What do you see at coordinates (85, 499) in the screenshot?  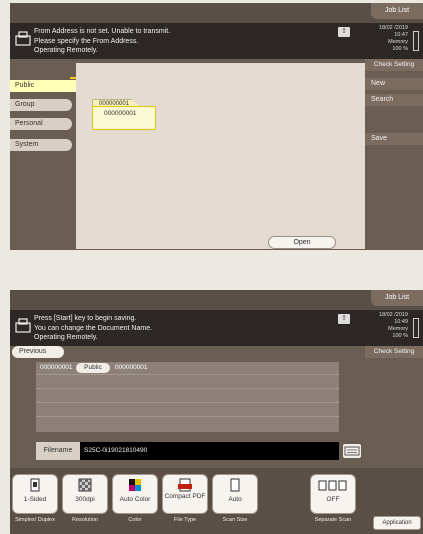 I see `resolution-value: 300dpi` at bounding box center [85, 499].